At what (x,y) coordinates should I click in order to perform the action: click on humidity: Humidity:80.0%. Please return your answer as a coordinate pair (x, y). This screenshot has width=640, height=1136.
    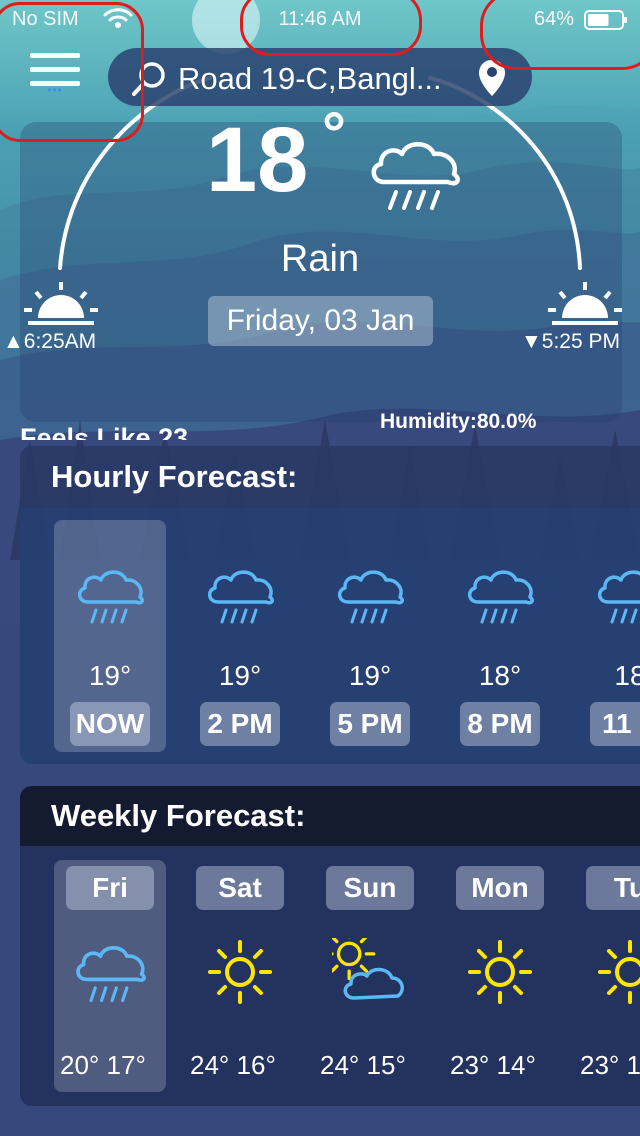
    Looking at the image, I should click on (458, 421).